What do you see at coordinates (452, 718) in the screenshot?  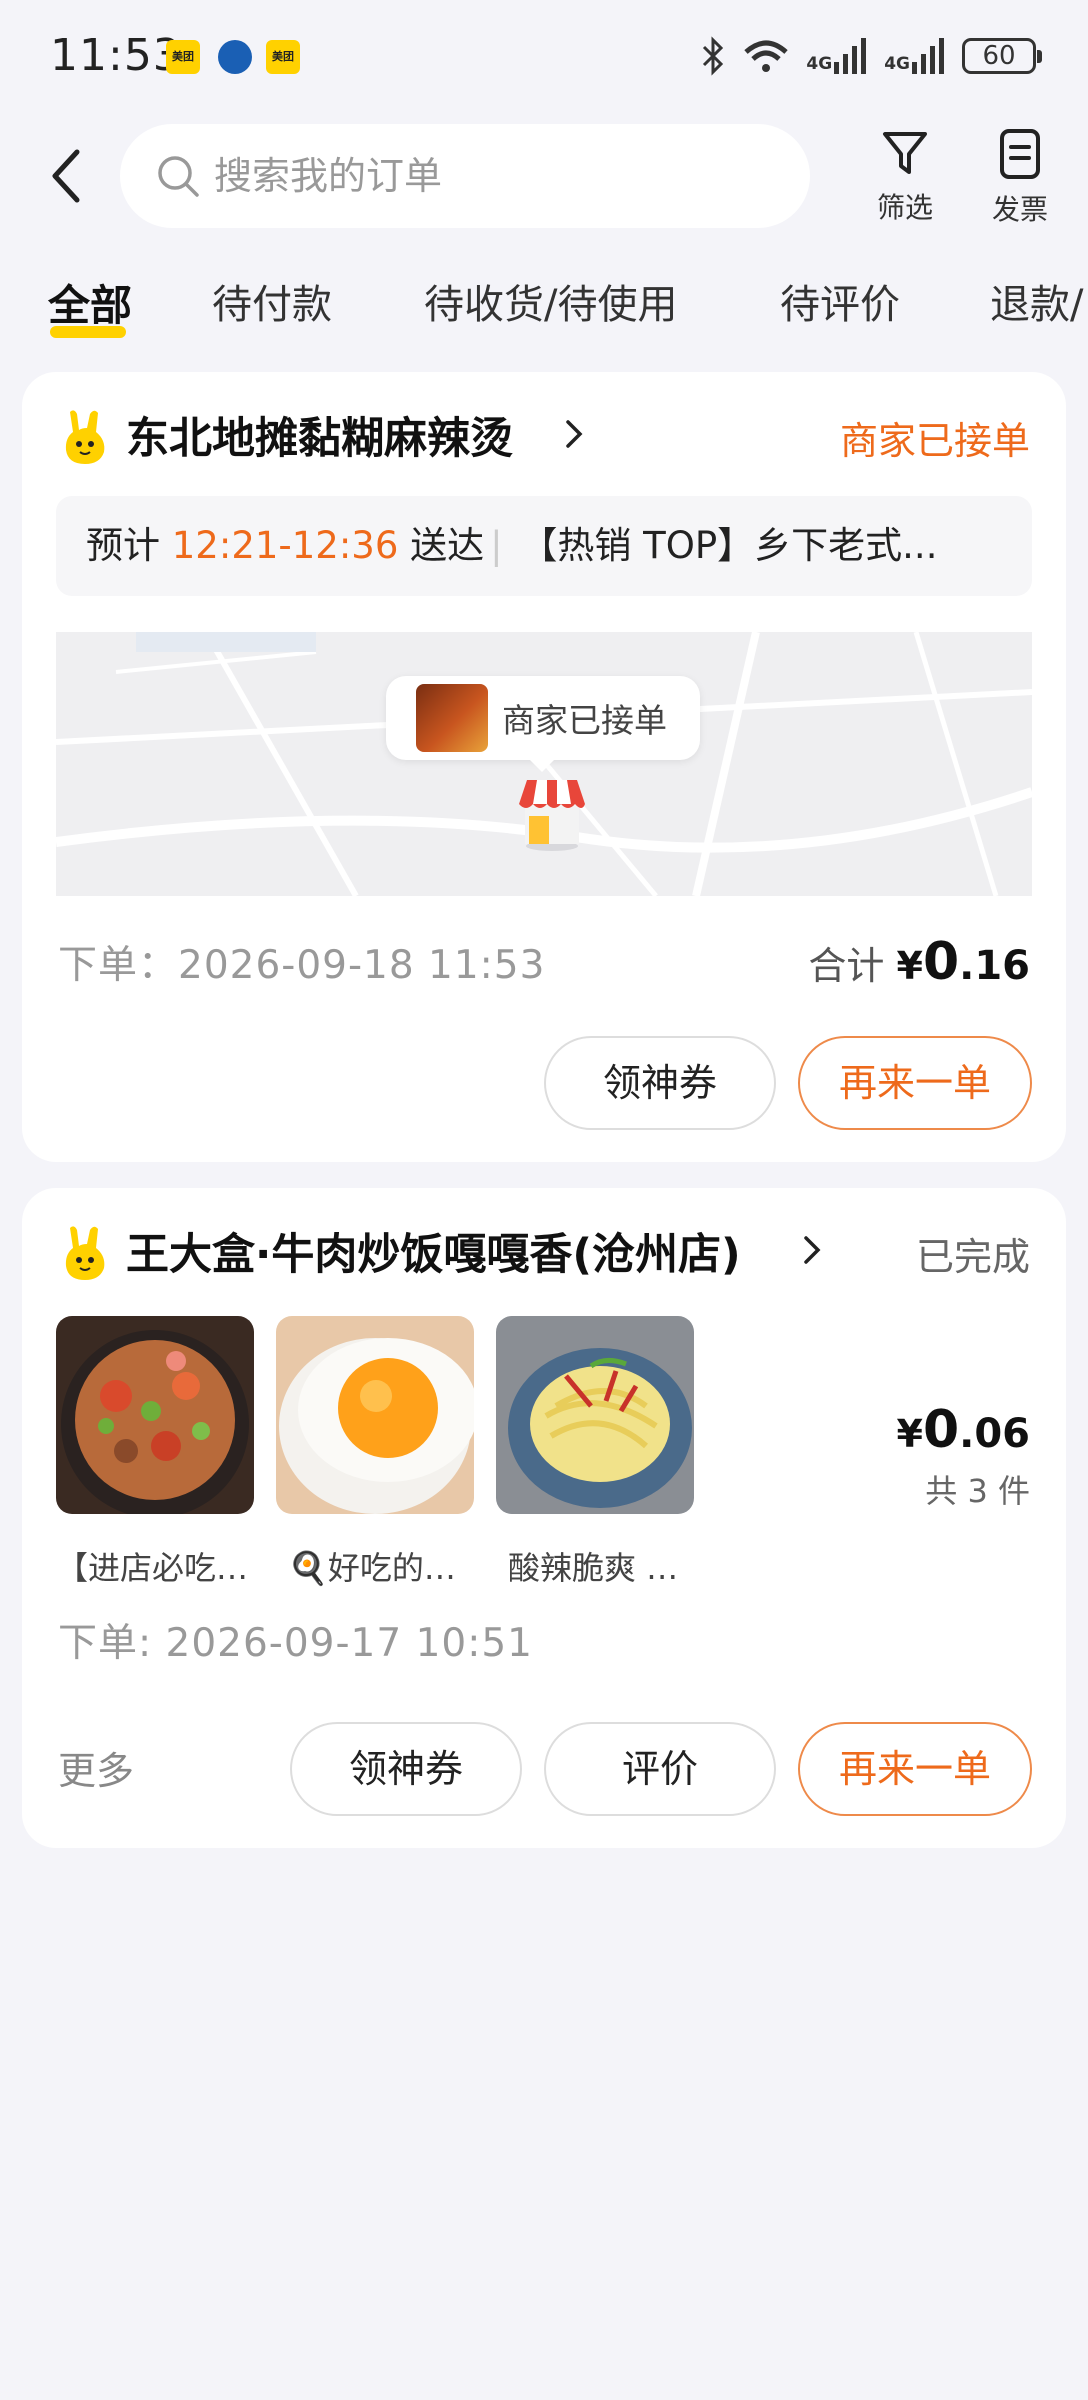 I see `store-thumbnail` at bounding box center [452, 718].